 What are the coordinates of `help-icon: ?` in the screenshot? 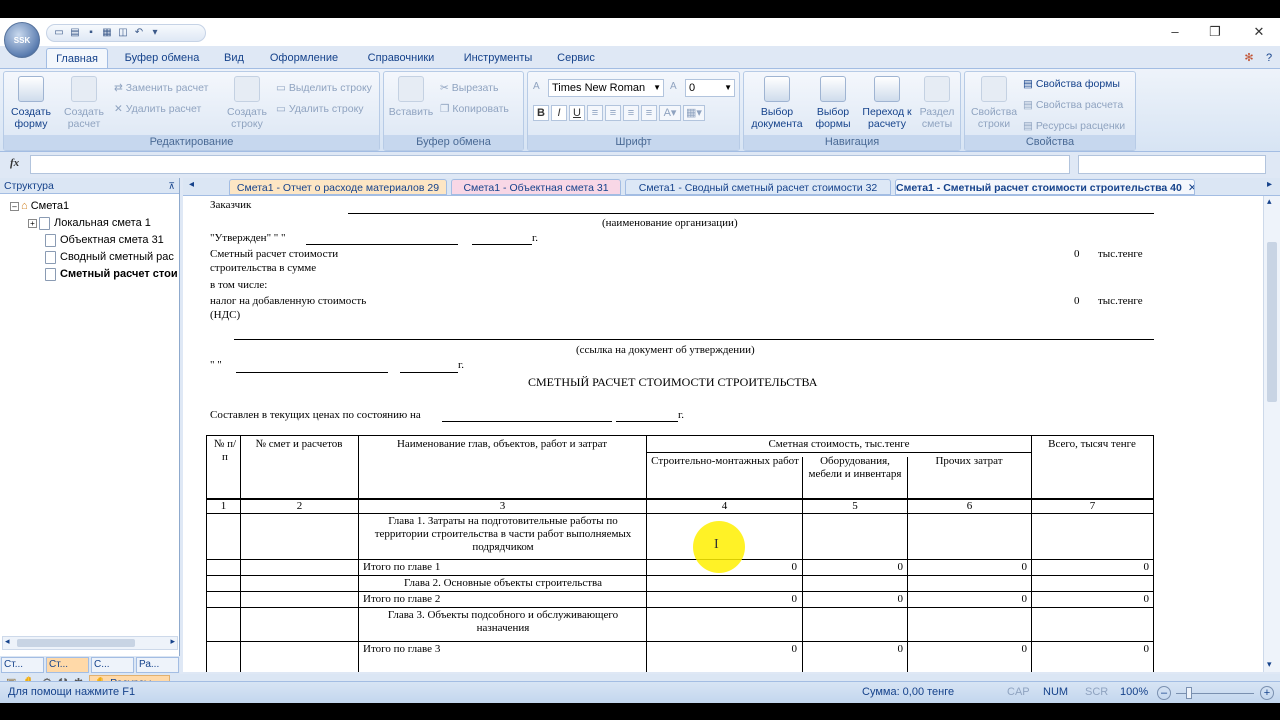 It's located at (1269, 58).